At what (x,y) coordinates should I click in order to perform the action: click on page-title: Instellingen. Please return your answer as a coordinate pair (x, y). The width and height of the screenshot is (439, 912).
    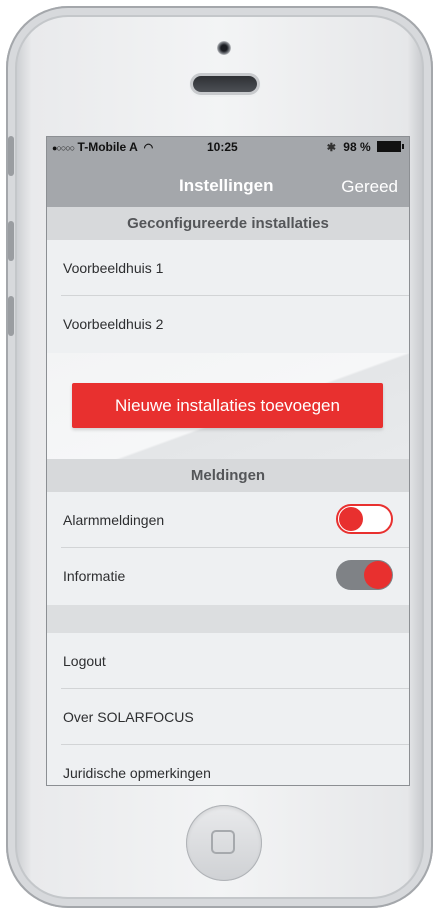
    Looking at the image, I should click on (226, 185).